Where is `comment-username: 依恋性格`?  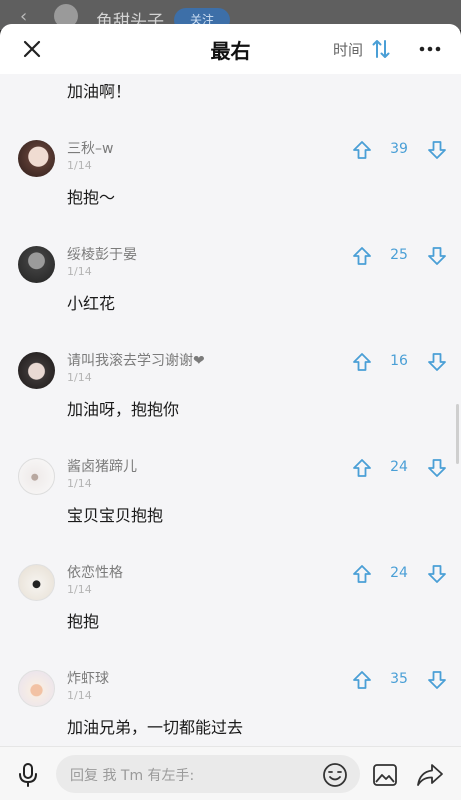 comment-username: 依恋性格 is located at coordinates (95, 572).